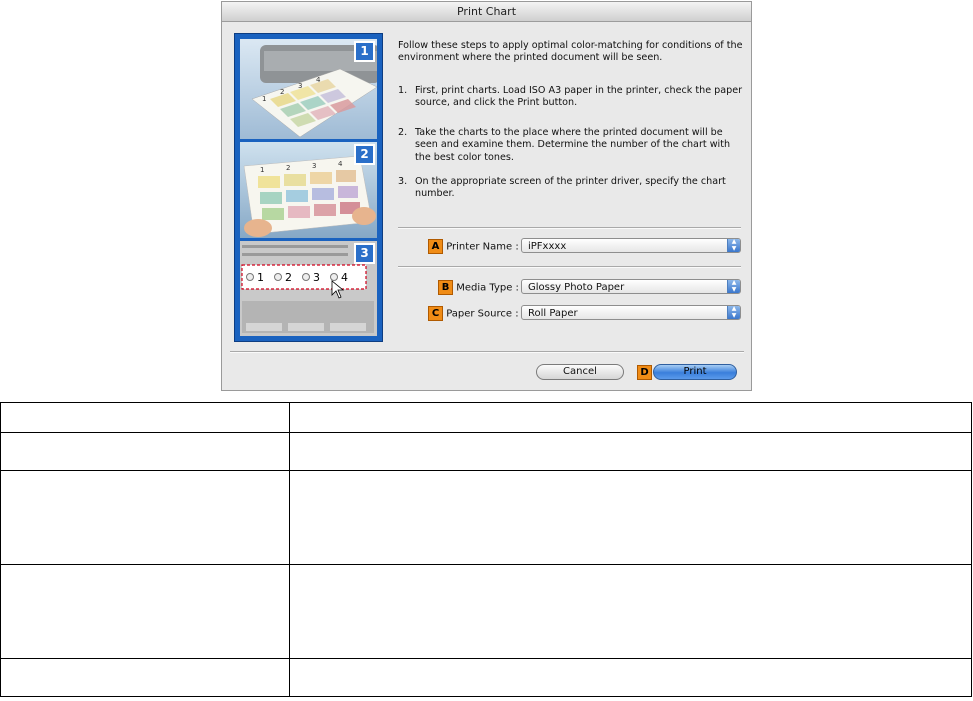 This screenshot has height=701, width=973. What do you see at coordinates (486, 12) in the screenshot?
I see `dialog-title: Print Chart` at bounding box center [486, 12].